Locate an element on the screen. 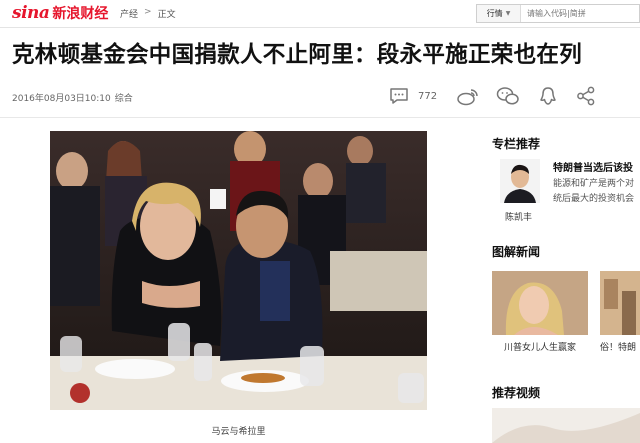 Image resolution: width=640 pixels, height=443 pixels. search-box: 行情 ▼ is located at coordinates (558, 13).